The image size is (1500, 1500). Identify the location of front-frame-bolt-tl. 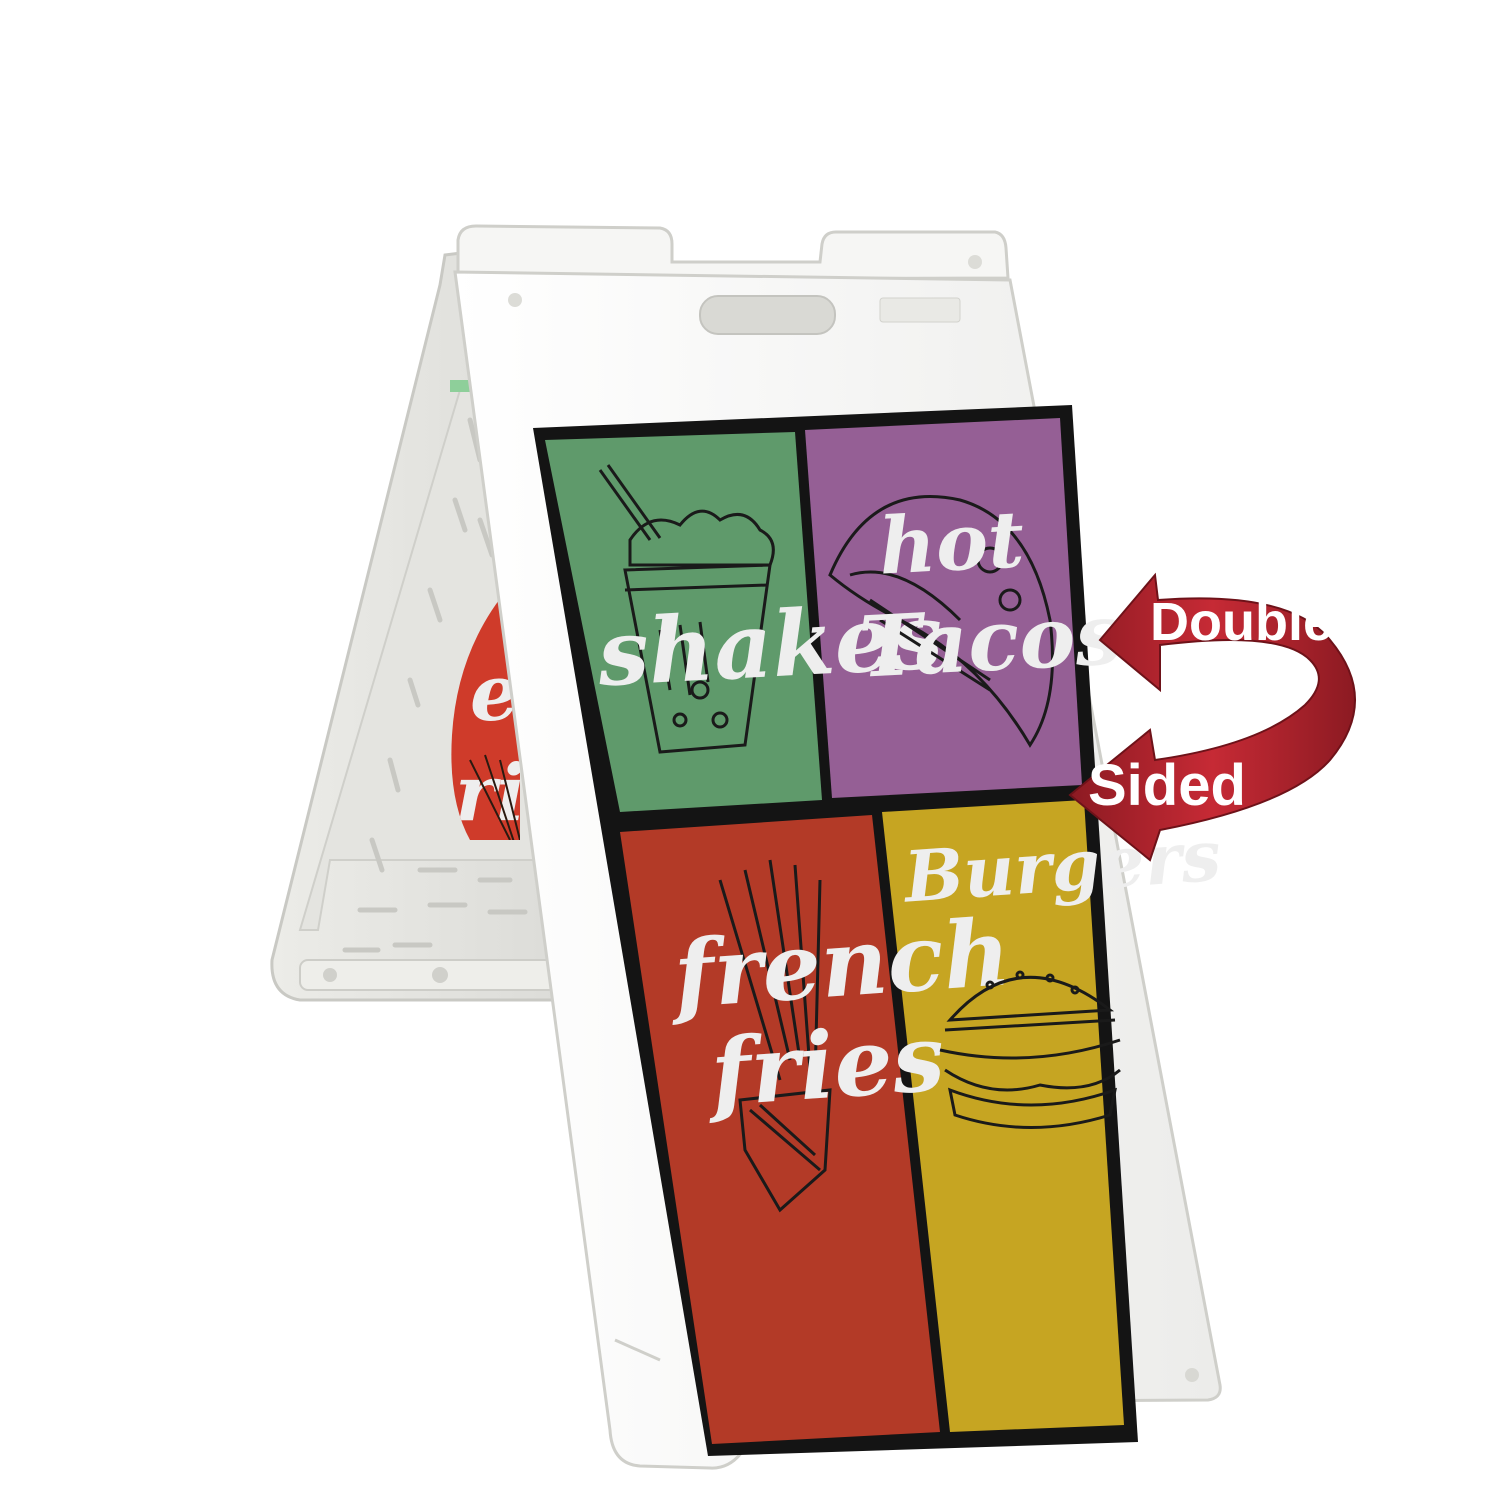
(515, 300).